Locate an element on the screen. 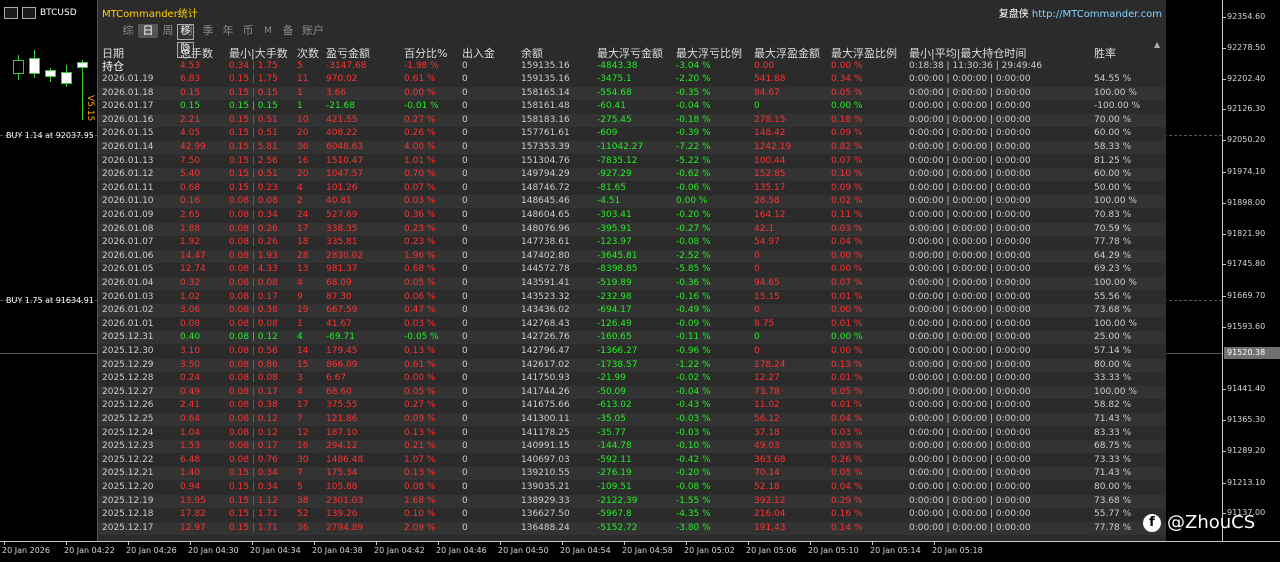  cell-bal: 151304.76 is located at coordinates (545, 160).